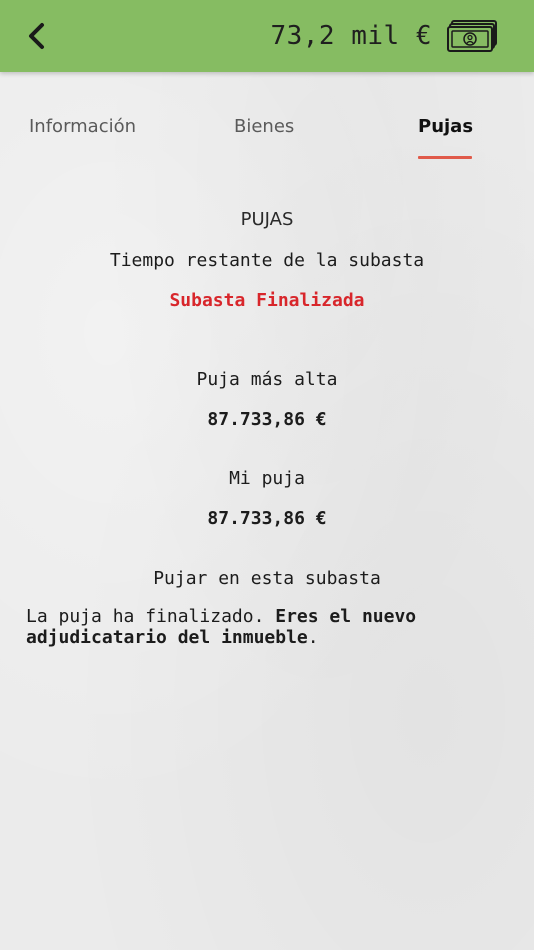 Image resolution: width=534 pixels, height=950 pixels. What do you see at coordinates (445, 135) in the screenshot?
I see `tab-pujas: Pujas` at bounding box center [445, 135].